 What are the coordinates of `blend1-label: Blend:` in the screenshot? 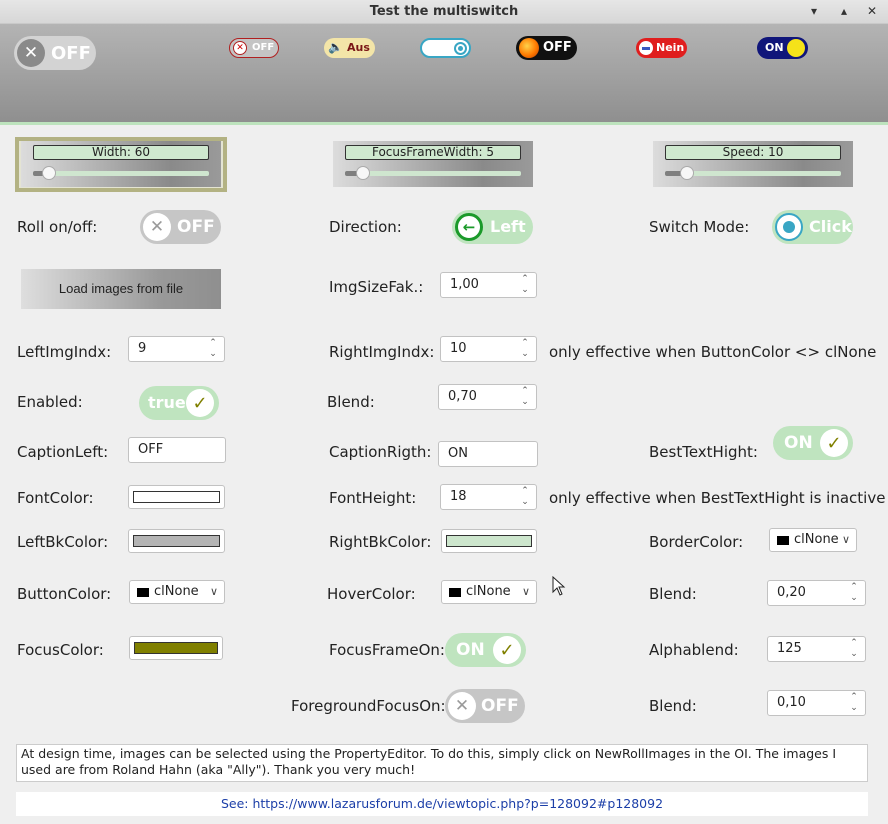 It's located at (351, 402).